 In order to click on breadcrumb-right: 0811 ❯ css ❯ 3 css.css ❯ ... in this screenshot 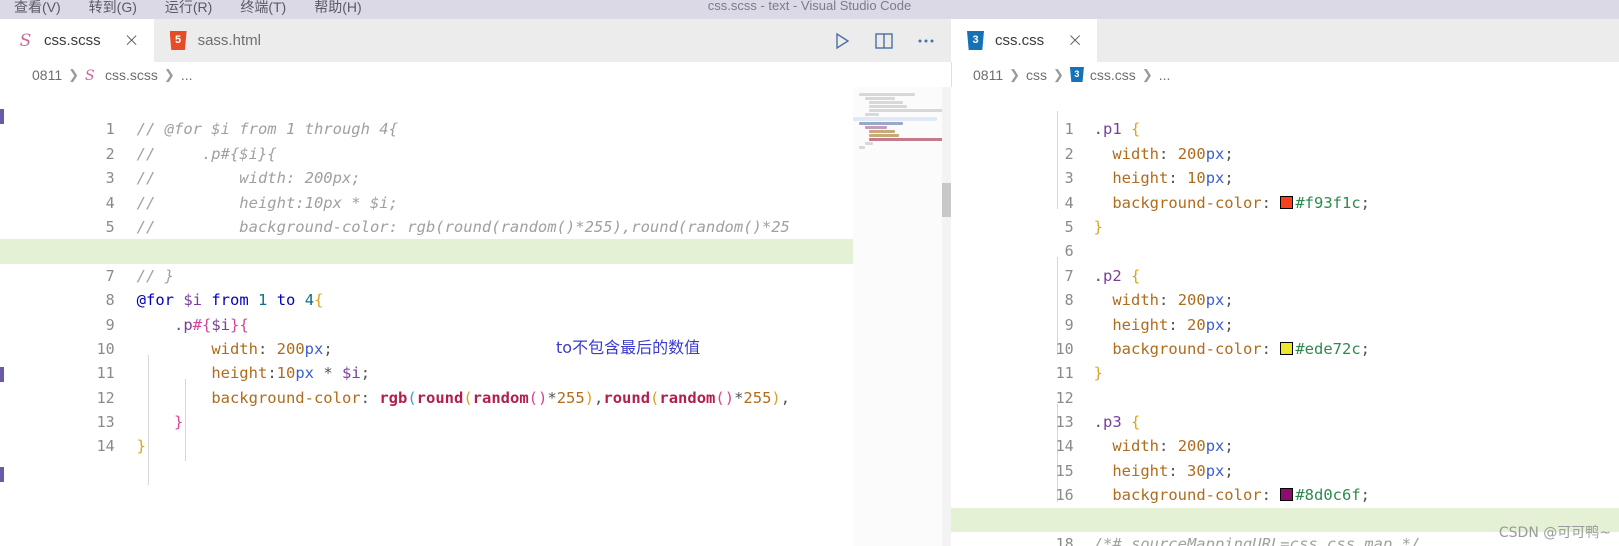, I will do `click(1285, 74)`.